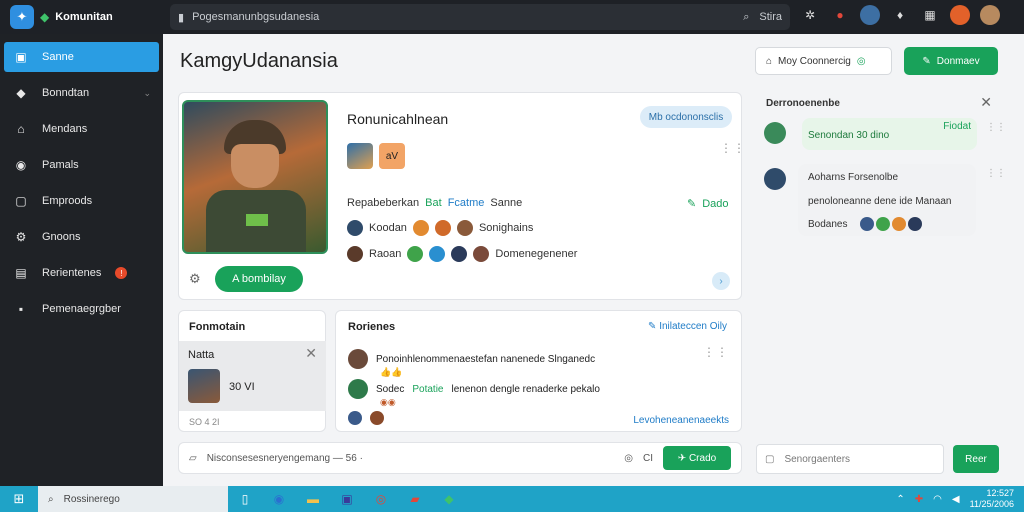 This screenshot has width=1024, height=512. I want to click on like-icons: 👍👍, so click(391, 372).